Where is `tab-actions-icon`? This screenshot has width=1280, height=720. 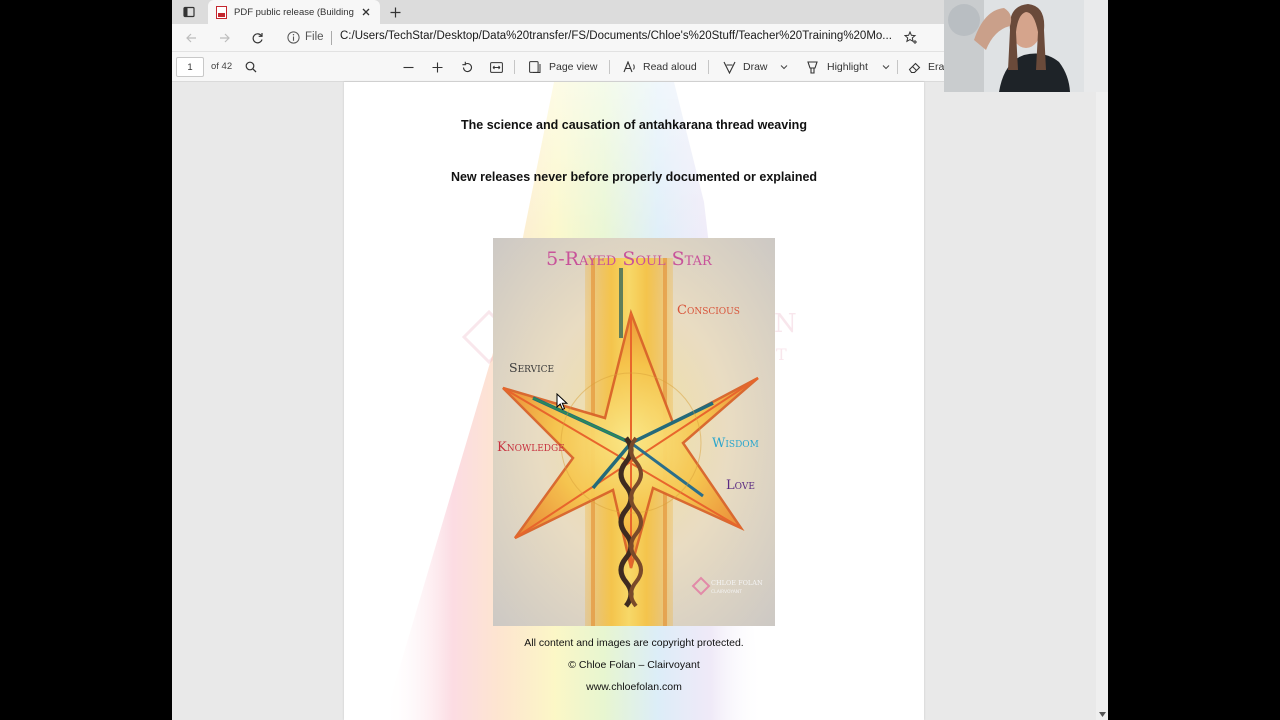
tab-actions-icon is located at coordinates (189, 12).